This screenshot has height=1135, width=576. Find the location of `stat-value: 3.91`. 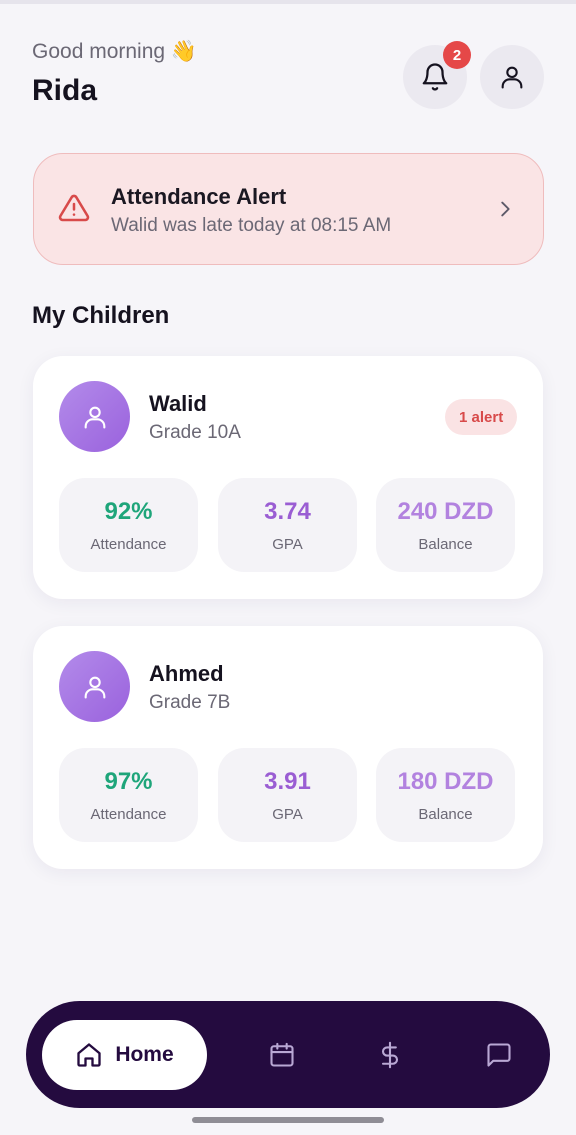

stat-value: 3.91 is located at coordinates (287, 781).